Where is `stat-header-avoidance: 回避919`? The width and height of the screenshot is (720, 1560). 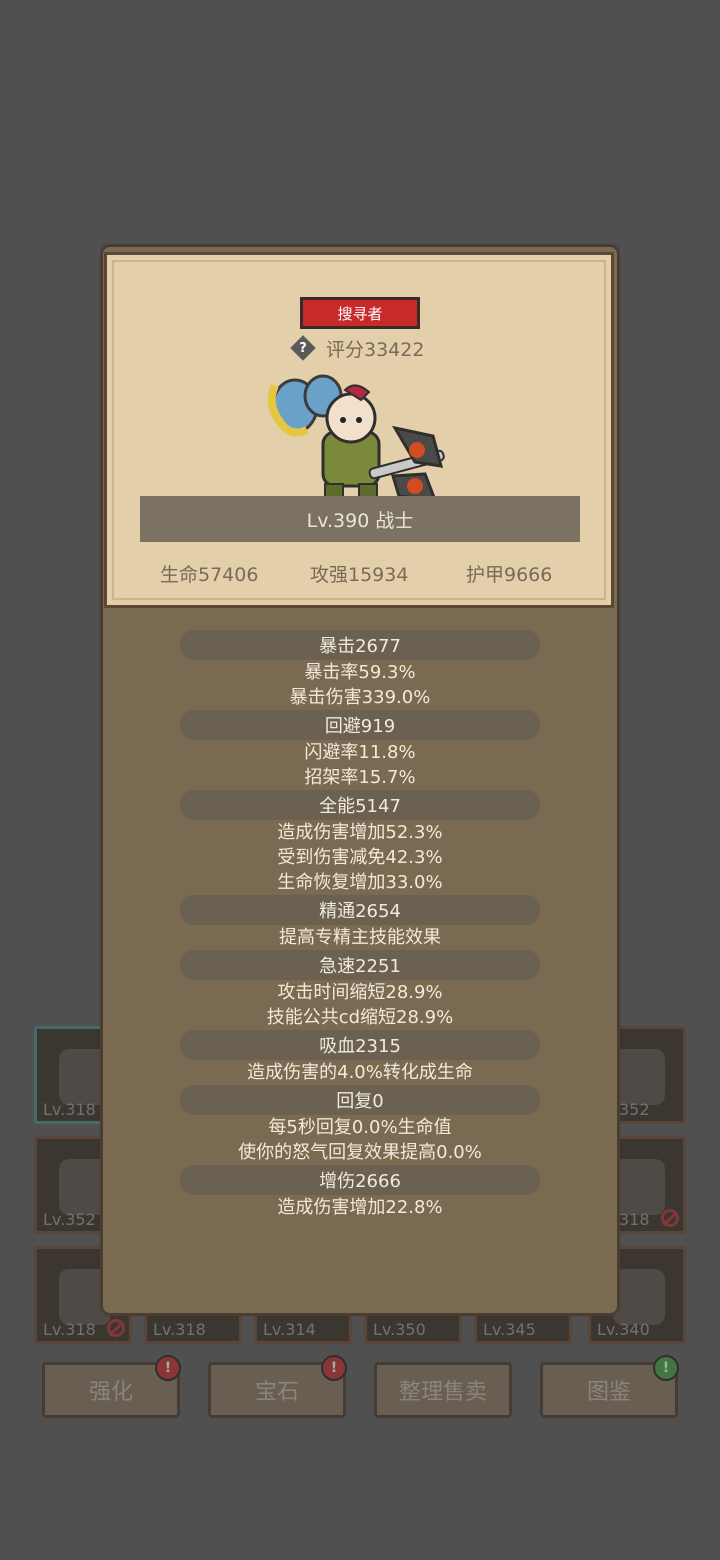 stat-header-avoidance: 回避919 is located at coordinates (360, 725).